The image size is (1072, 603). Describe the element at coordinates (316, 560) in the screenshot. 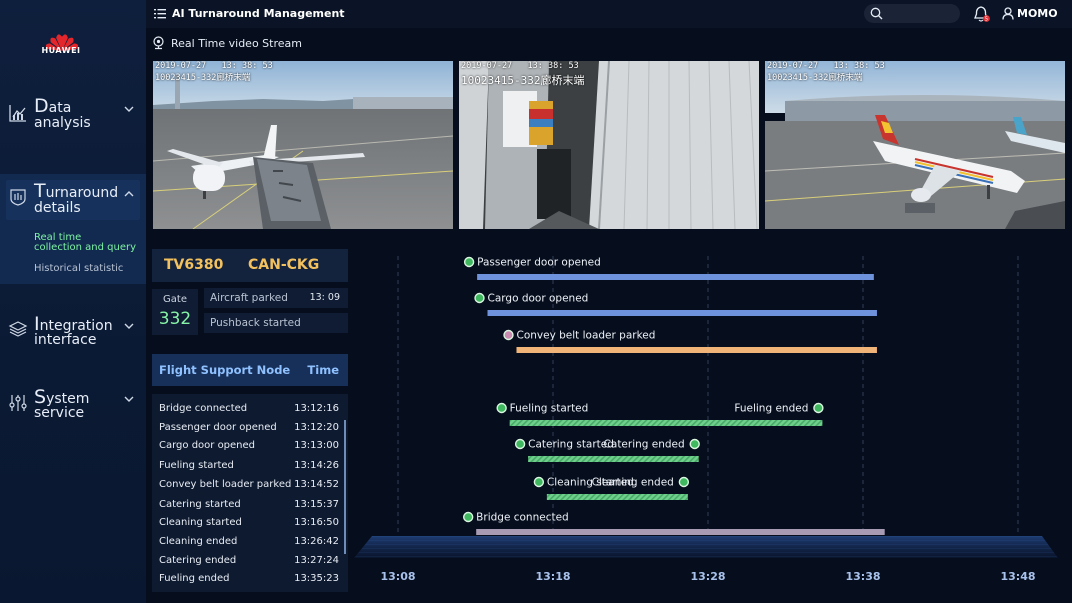

I see `node-time: 13:27:24` at that location.